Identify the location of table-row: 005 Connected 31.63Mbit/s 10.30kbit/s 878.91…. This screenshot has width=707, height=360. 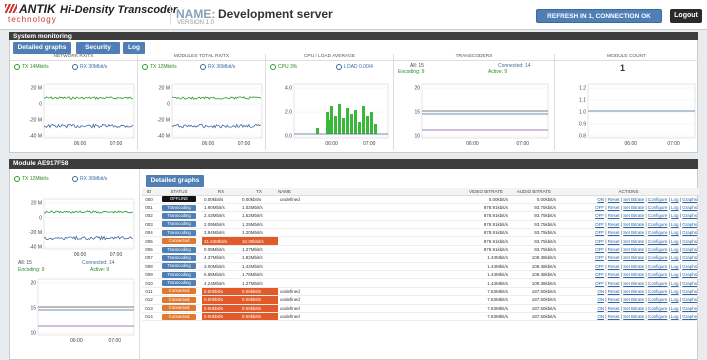
(420, 241).